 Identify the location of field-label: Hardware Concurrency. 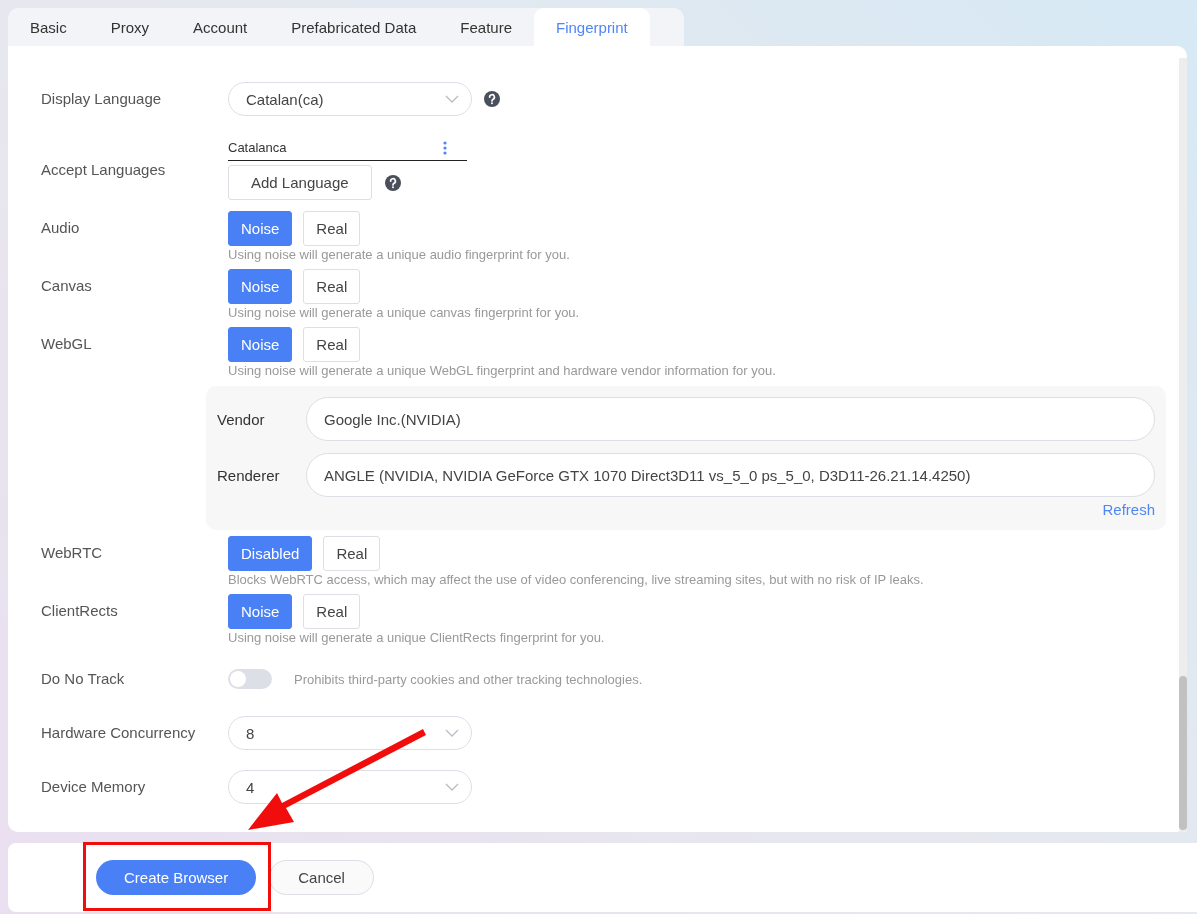
(119, 733).